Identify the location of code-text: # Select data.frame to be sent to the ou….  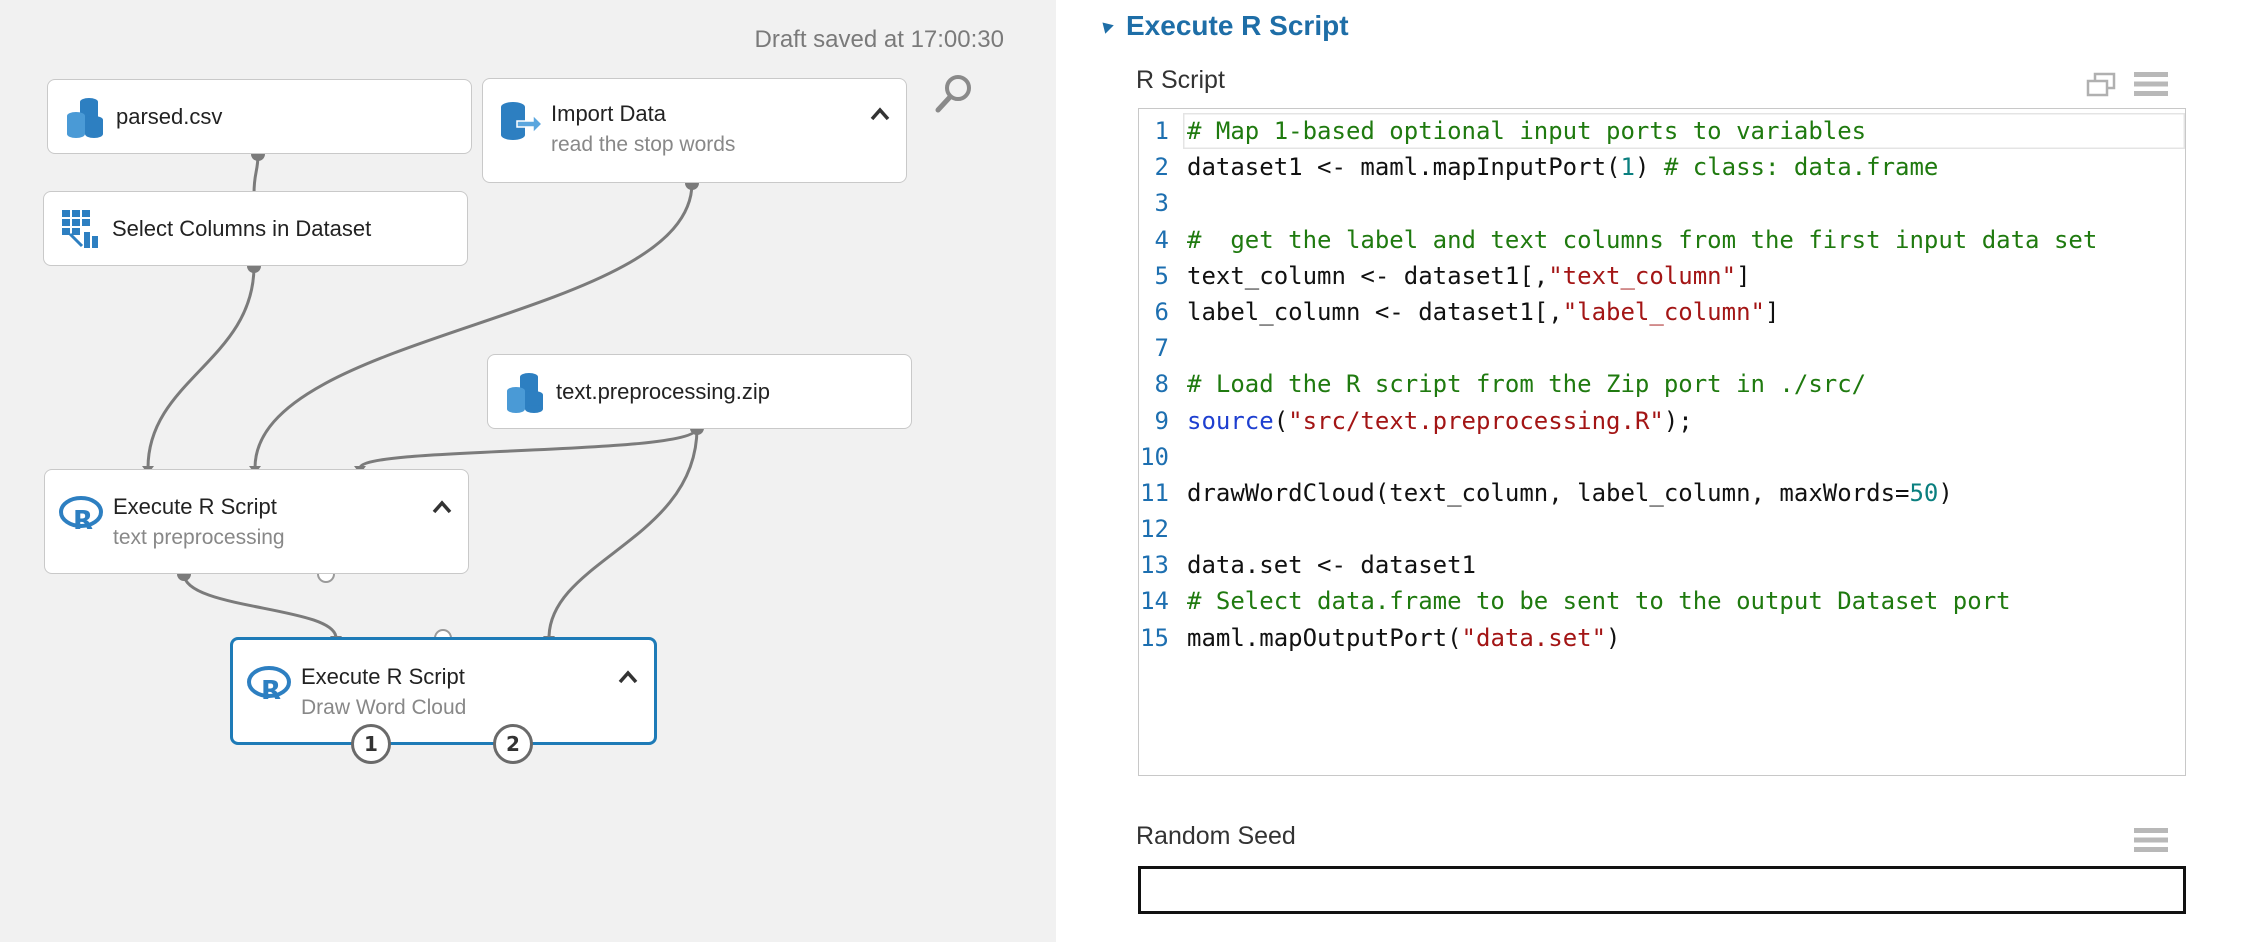
(1599, 601).